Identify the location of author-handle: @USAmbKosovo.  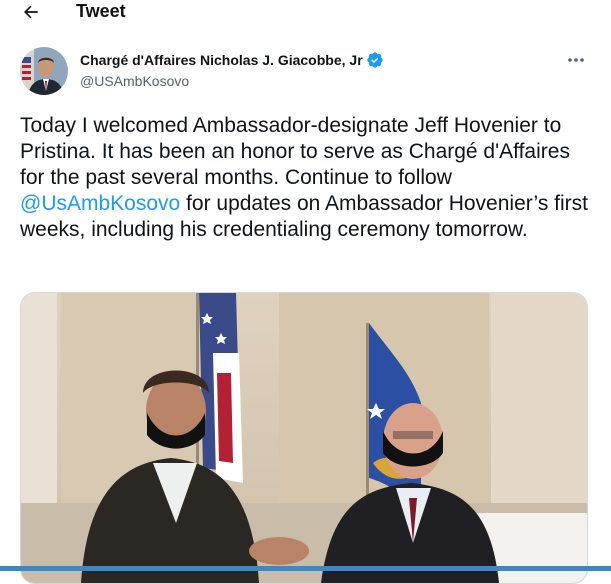
(134, 81).